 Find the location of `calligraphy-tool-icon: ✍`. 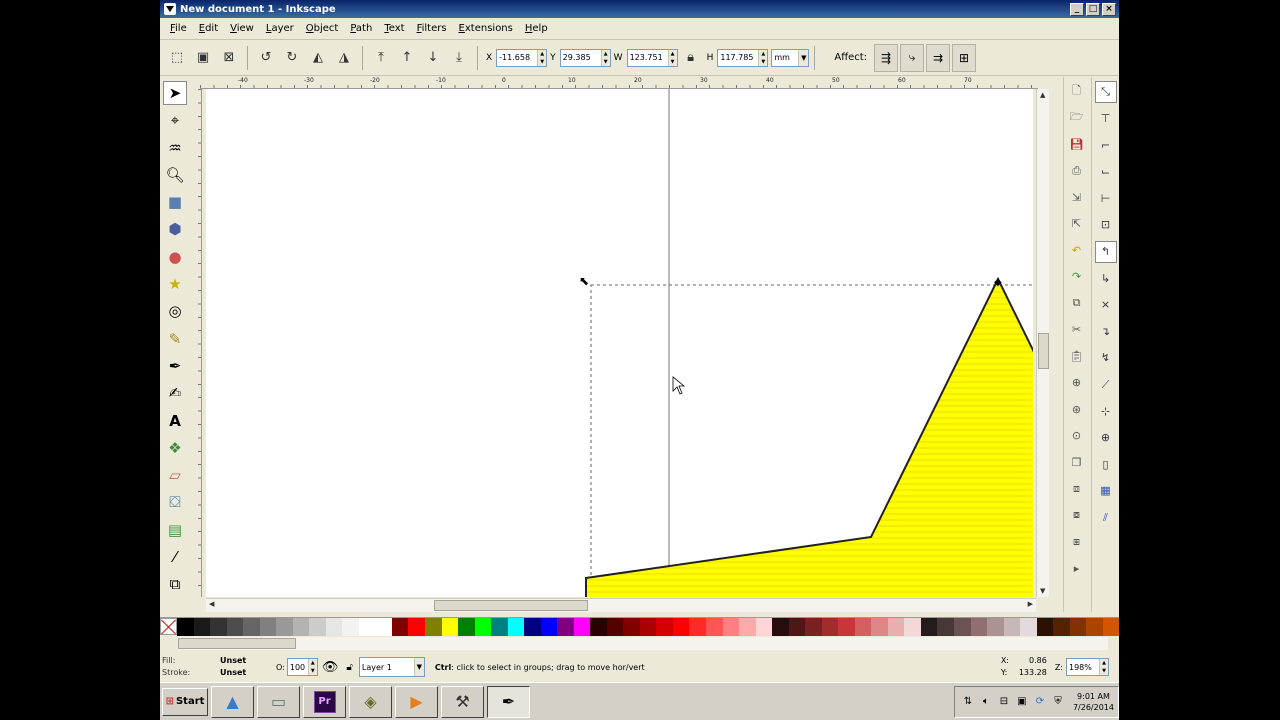

calligraphy-tool-icon: ✍ is located at coordinates (175, 393).